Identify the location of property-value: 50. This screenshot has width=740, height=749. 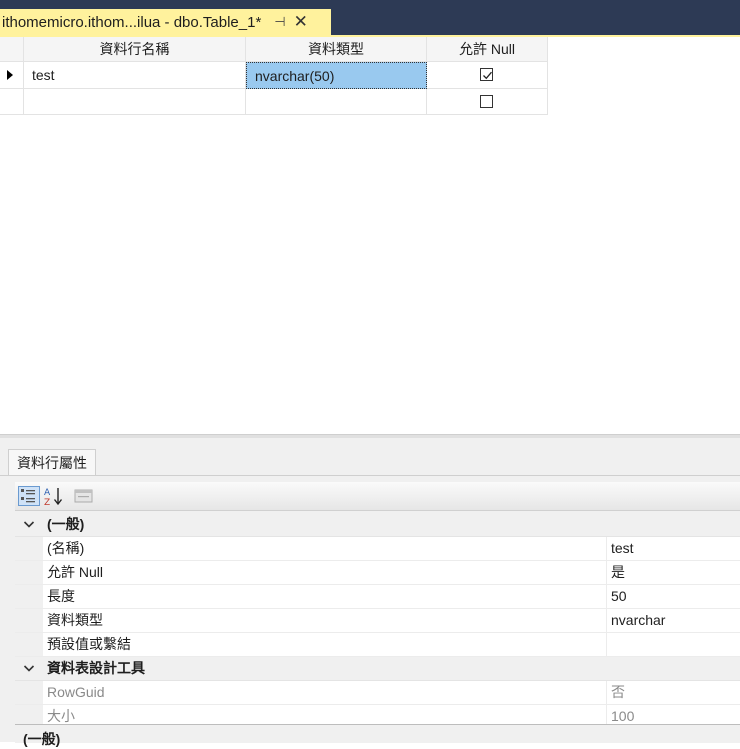
(619, 596).